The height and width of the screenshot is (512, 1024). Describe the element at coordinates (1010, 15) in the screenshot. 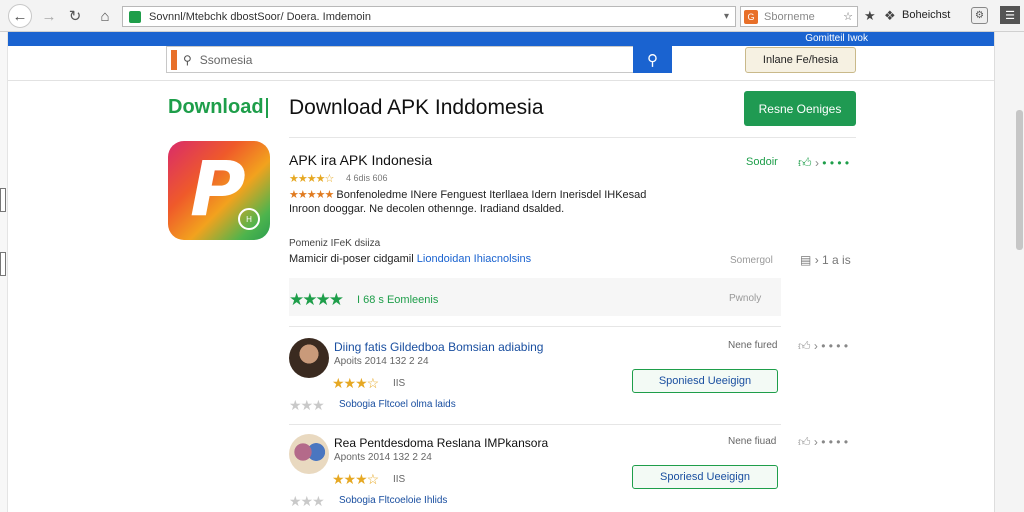

I see `menu-icon: ☰` at that location.